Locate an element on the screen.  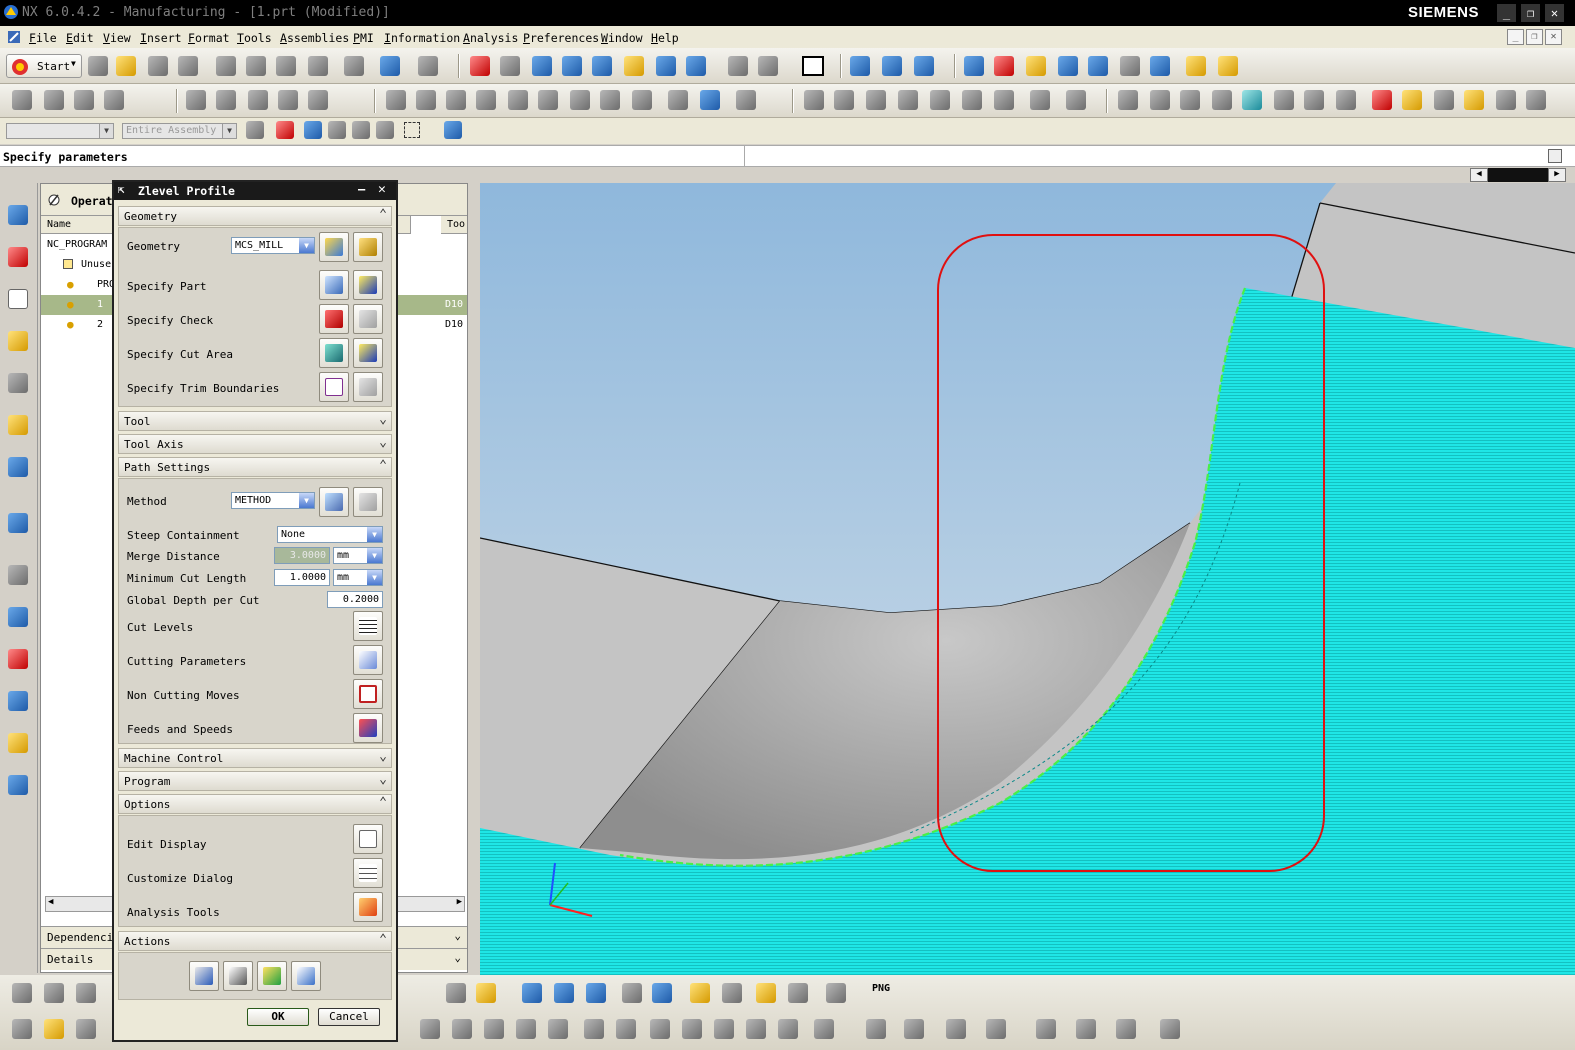
dialog-minimize-icon: — is located at coordinates (361, 189).